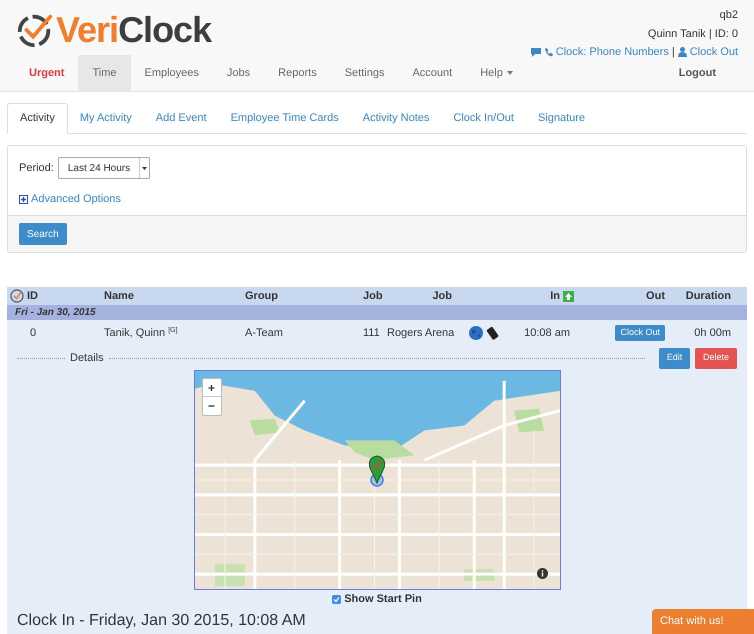 The image size is (754, 634). Describe the element at coordinates (640, 333) in the screenshot. I see `clock-out-button: Clock Out` at that location.